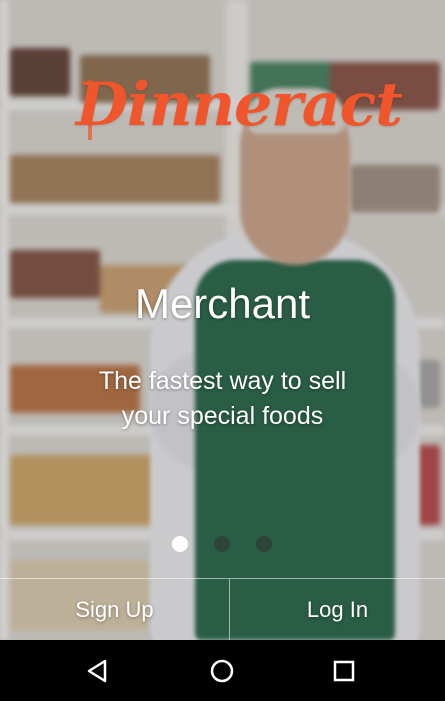 The image size is (445, 701). I want to click on system-nav-bar, so click(222, 670).